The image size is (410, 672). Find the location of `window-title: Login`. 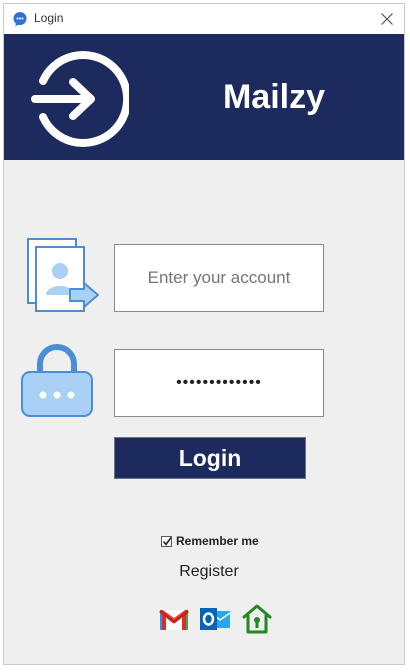

window-title: Login is located at coordinates (49, 18).